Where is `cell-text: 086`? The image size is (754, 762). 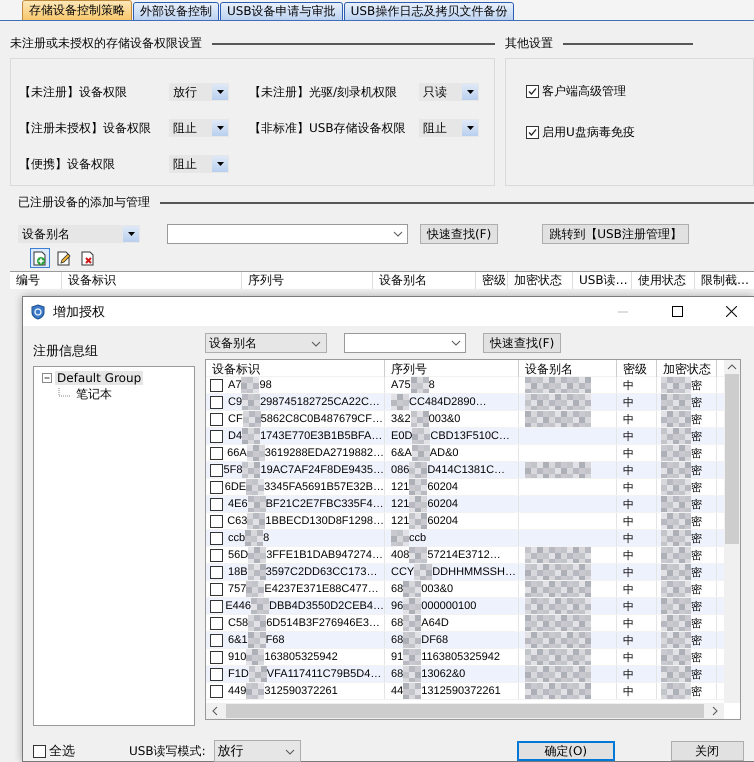
cell-text: 086 is located at coordinates (400, 470).